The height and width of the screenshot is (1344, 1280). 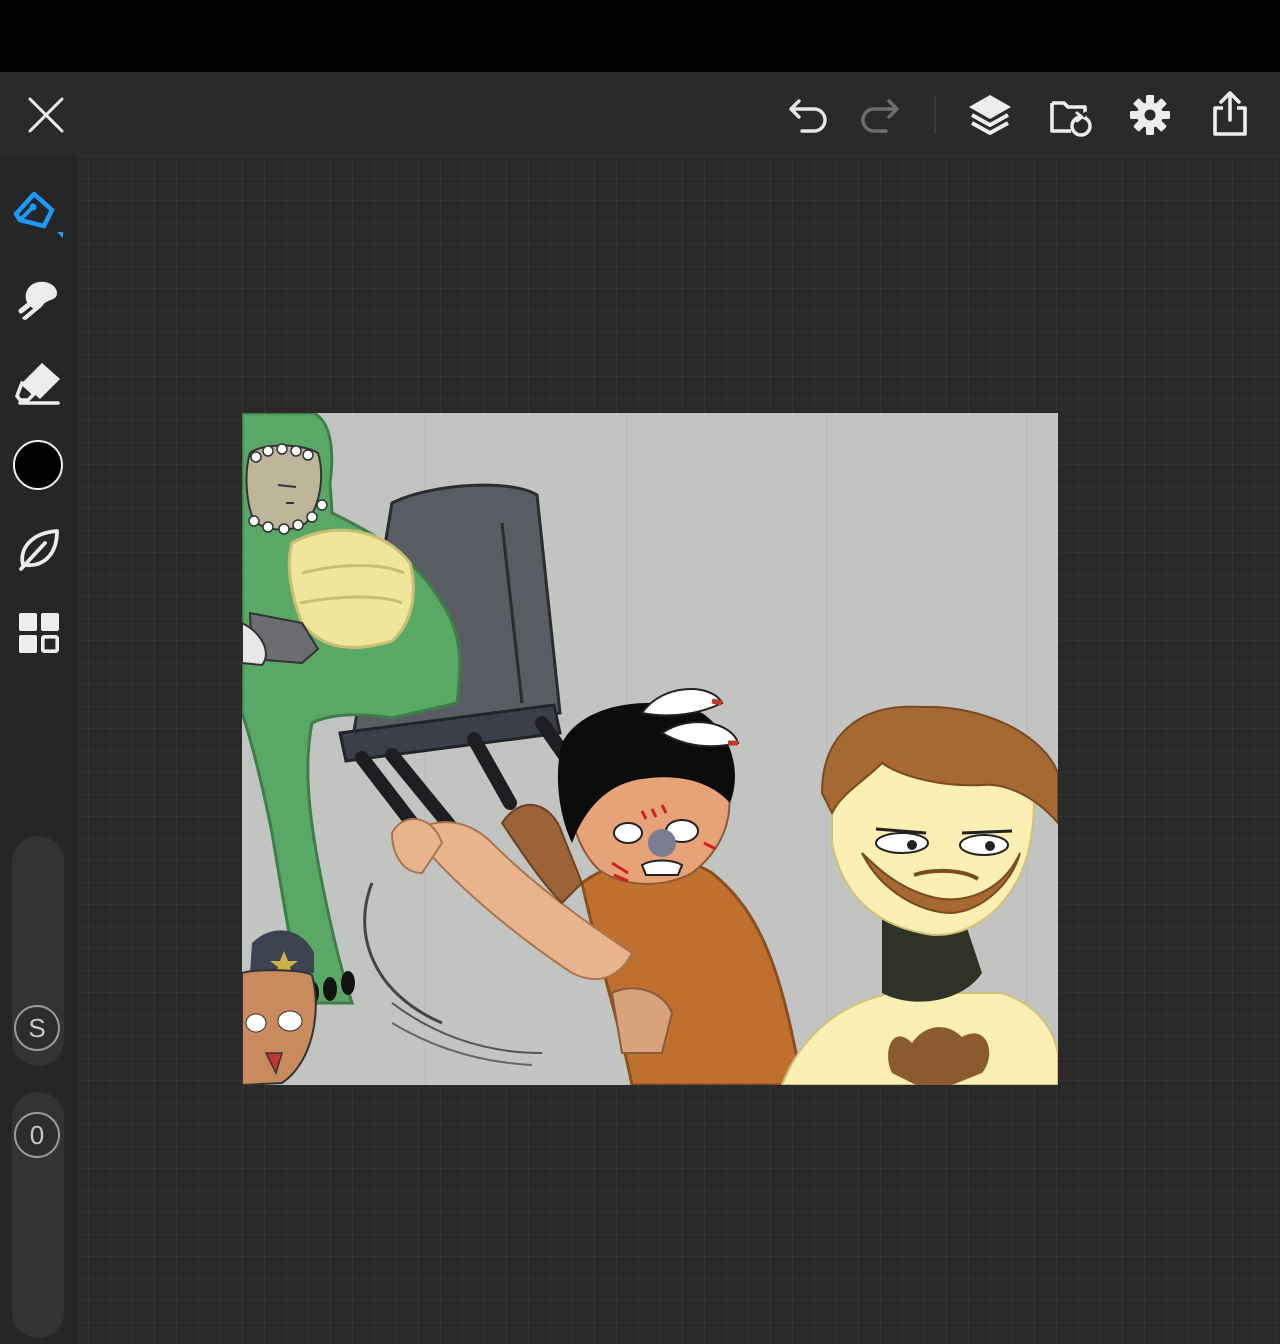 I want to click on import-button, so click(x=1070, y=115).